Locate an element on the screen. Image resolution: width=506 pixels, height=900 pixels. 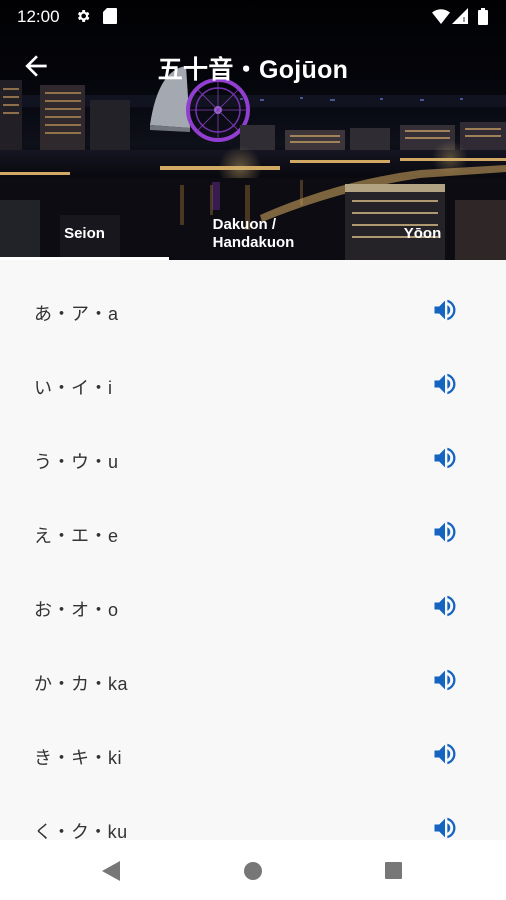
kana-text: い・イ・i is located at coordinates (73, 388).